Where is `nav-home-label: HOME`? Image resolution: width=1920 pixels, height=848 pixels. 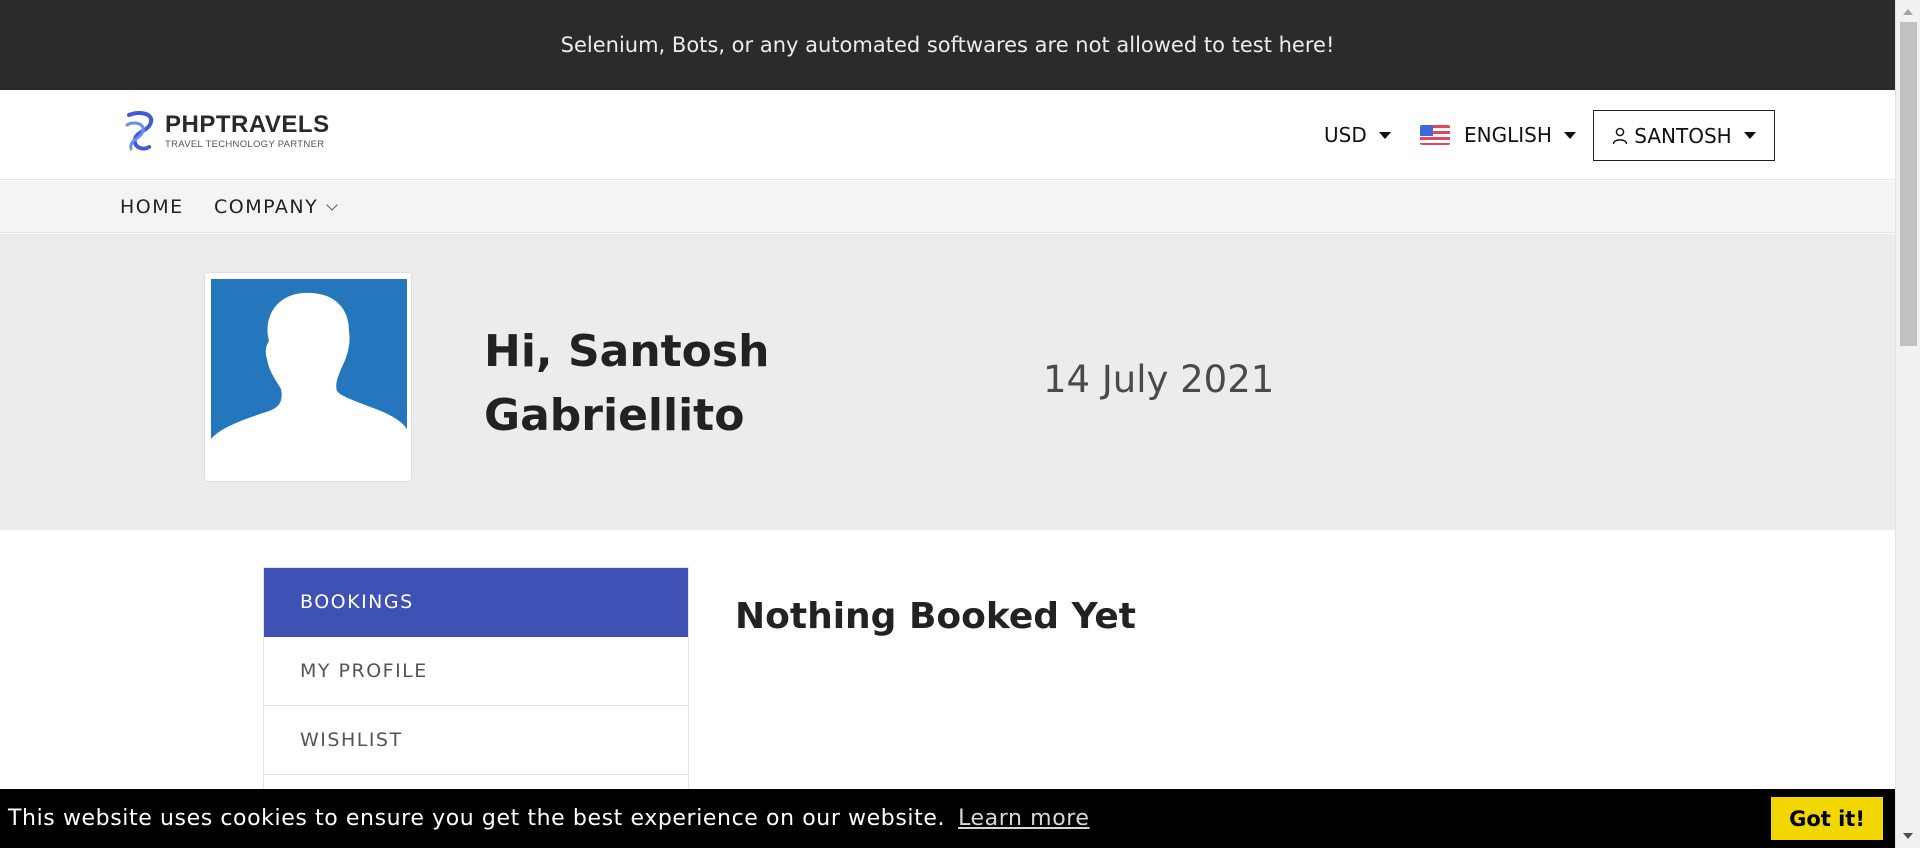
nav-home-label: HOME is located at coordinates (152, 207).